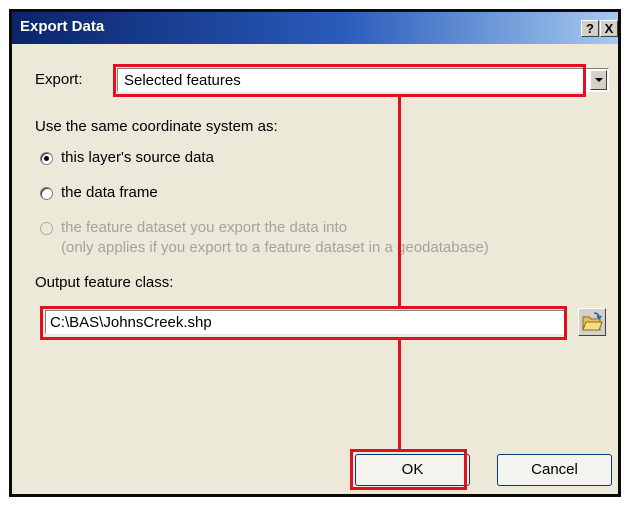  I want to click on help-button: ?, so click(590, 28).